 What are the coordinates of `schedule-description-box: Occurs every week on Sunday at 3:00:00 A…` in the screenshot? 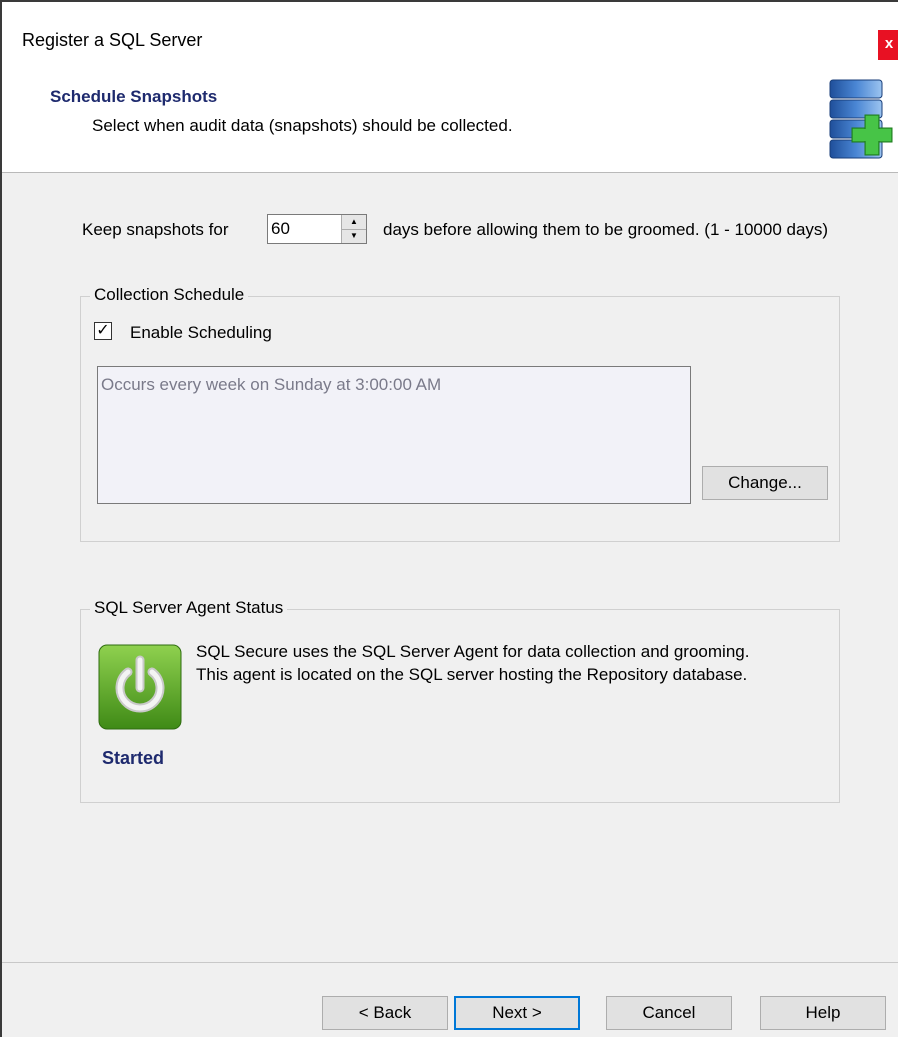 It's located at (394, 435).